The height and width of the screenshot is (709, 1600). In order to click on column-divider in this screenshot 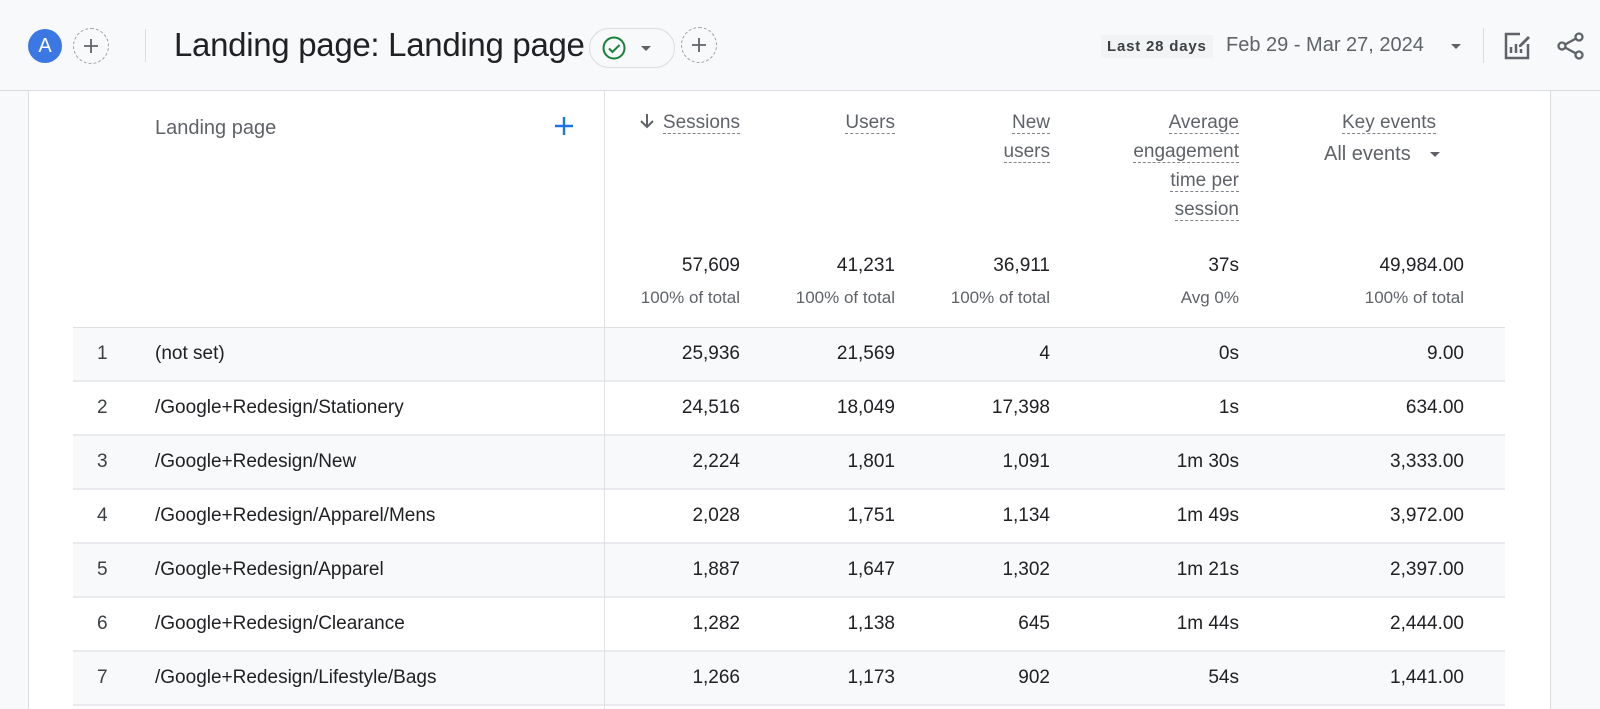, I will do `click(604, 400)`.